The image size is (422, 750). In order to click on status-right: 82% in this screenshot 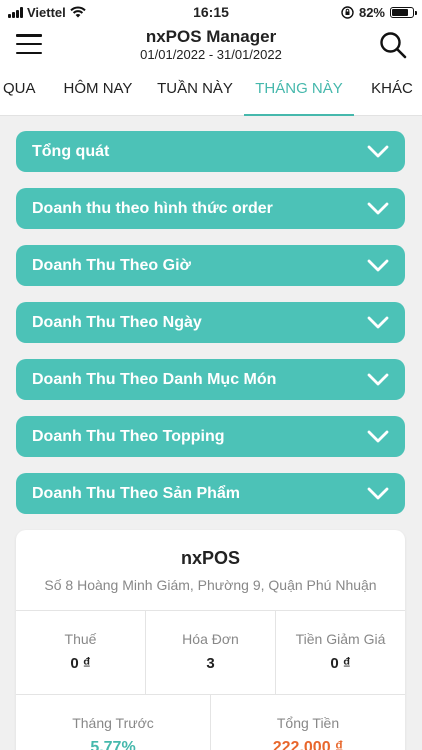, I will do `click(345, 12)`.